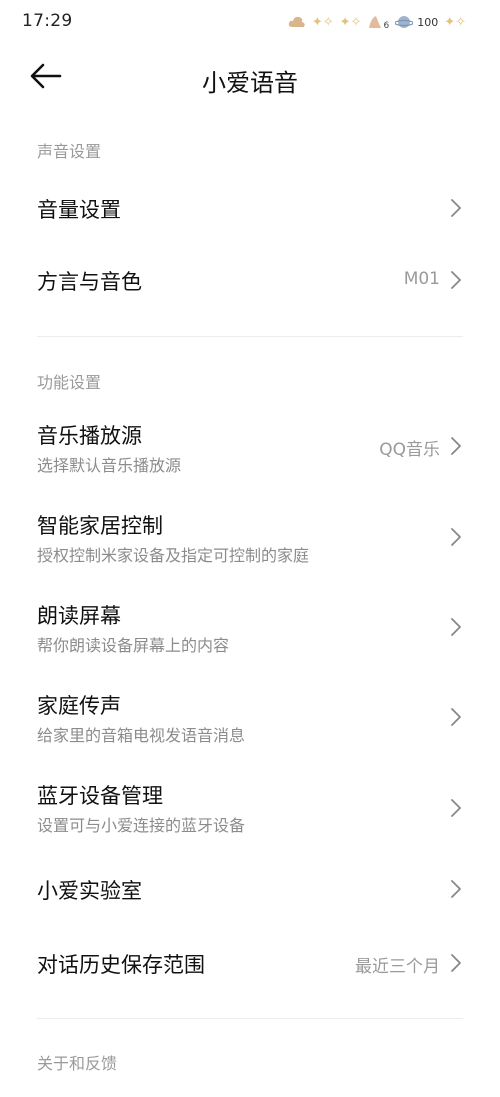  Describe the element at coordinates (421, 279) in the screenshot. I see `row-value: M01` at that location.